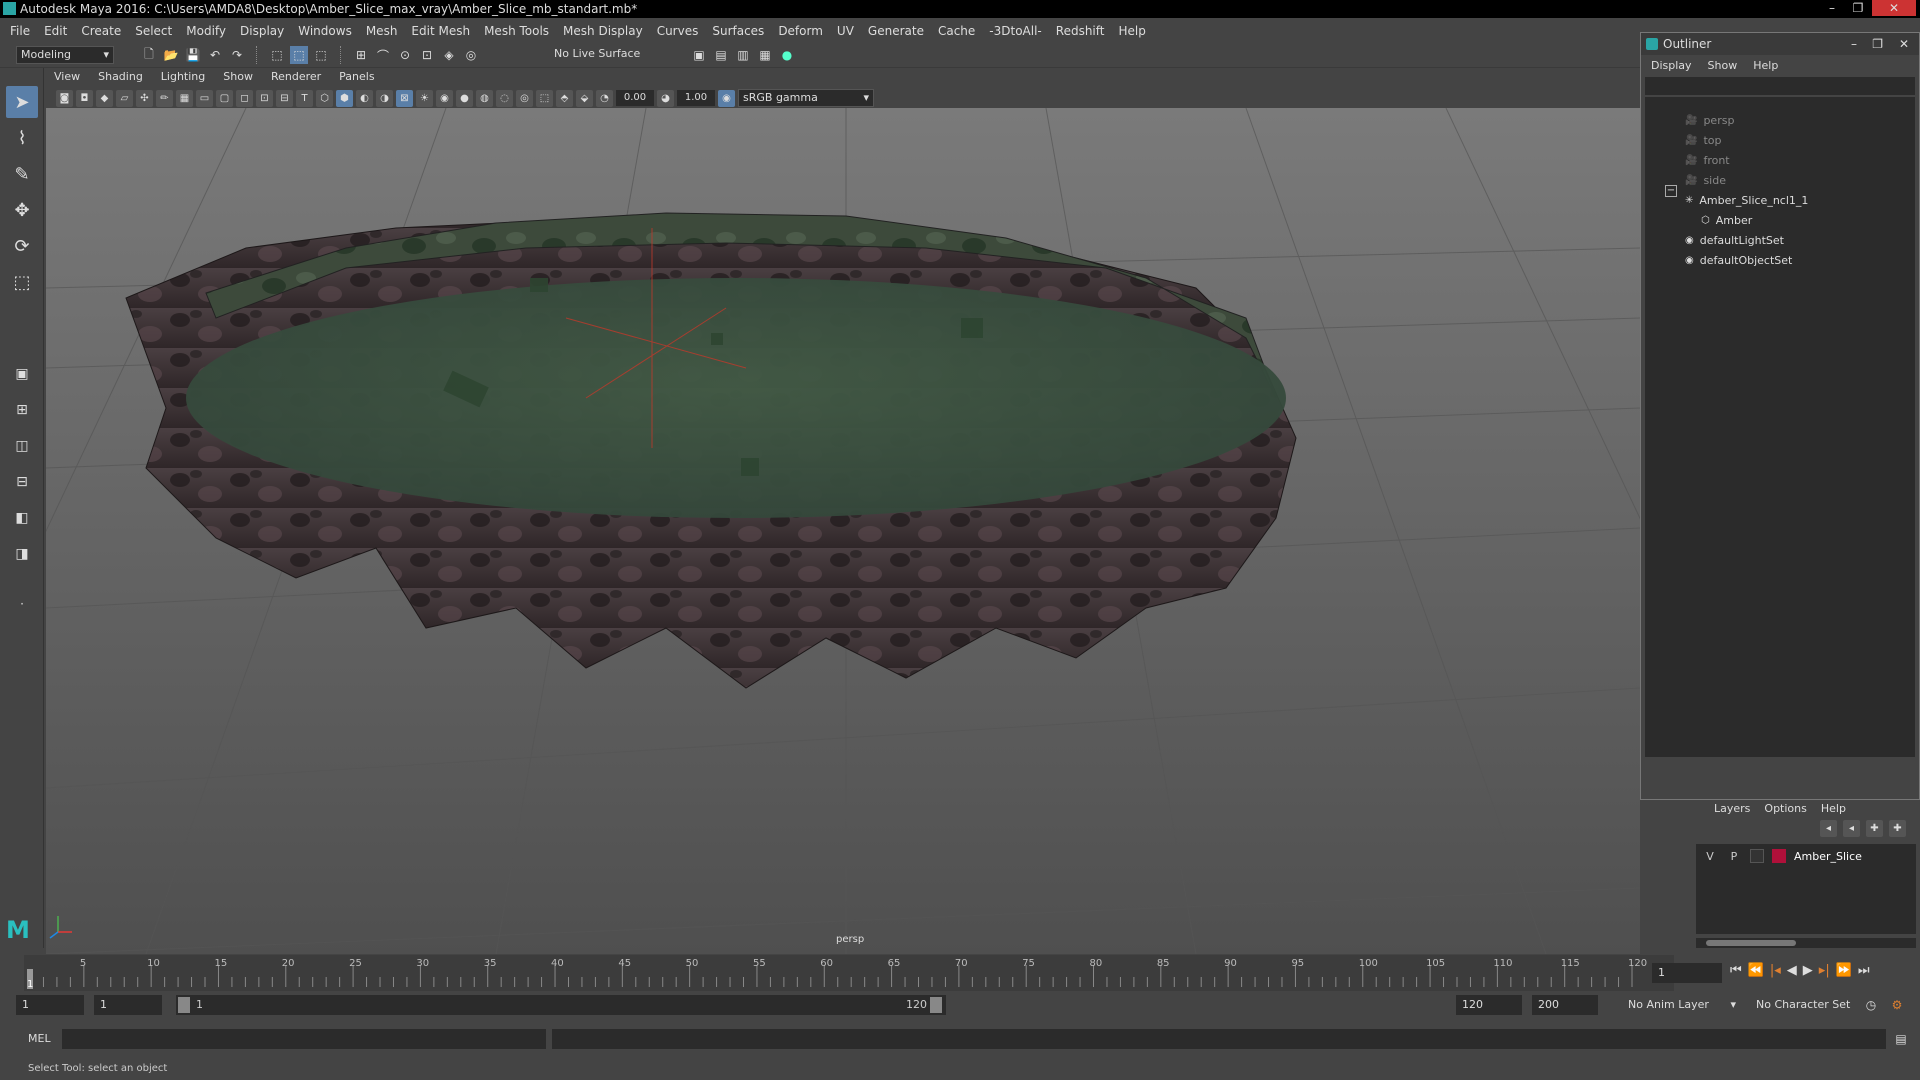 This screenshot has width=1920, height=1080. What do you see at coordinates (1738, 261) in the screenshot?
I see `outliner-item: ◉ defaultObjectSet` at bounding box center [1738, 261].